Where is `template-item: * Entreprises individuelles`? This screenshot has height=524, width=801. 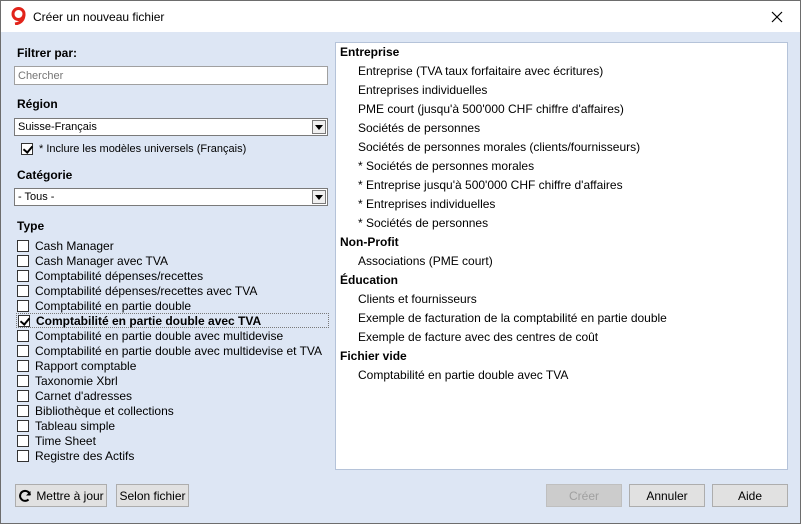 template-item: * Entreprises individuelles is located at coordinates (561, 204).